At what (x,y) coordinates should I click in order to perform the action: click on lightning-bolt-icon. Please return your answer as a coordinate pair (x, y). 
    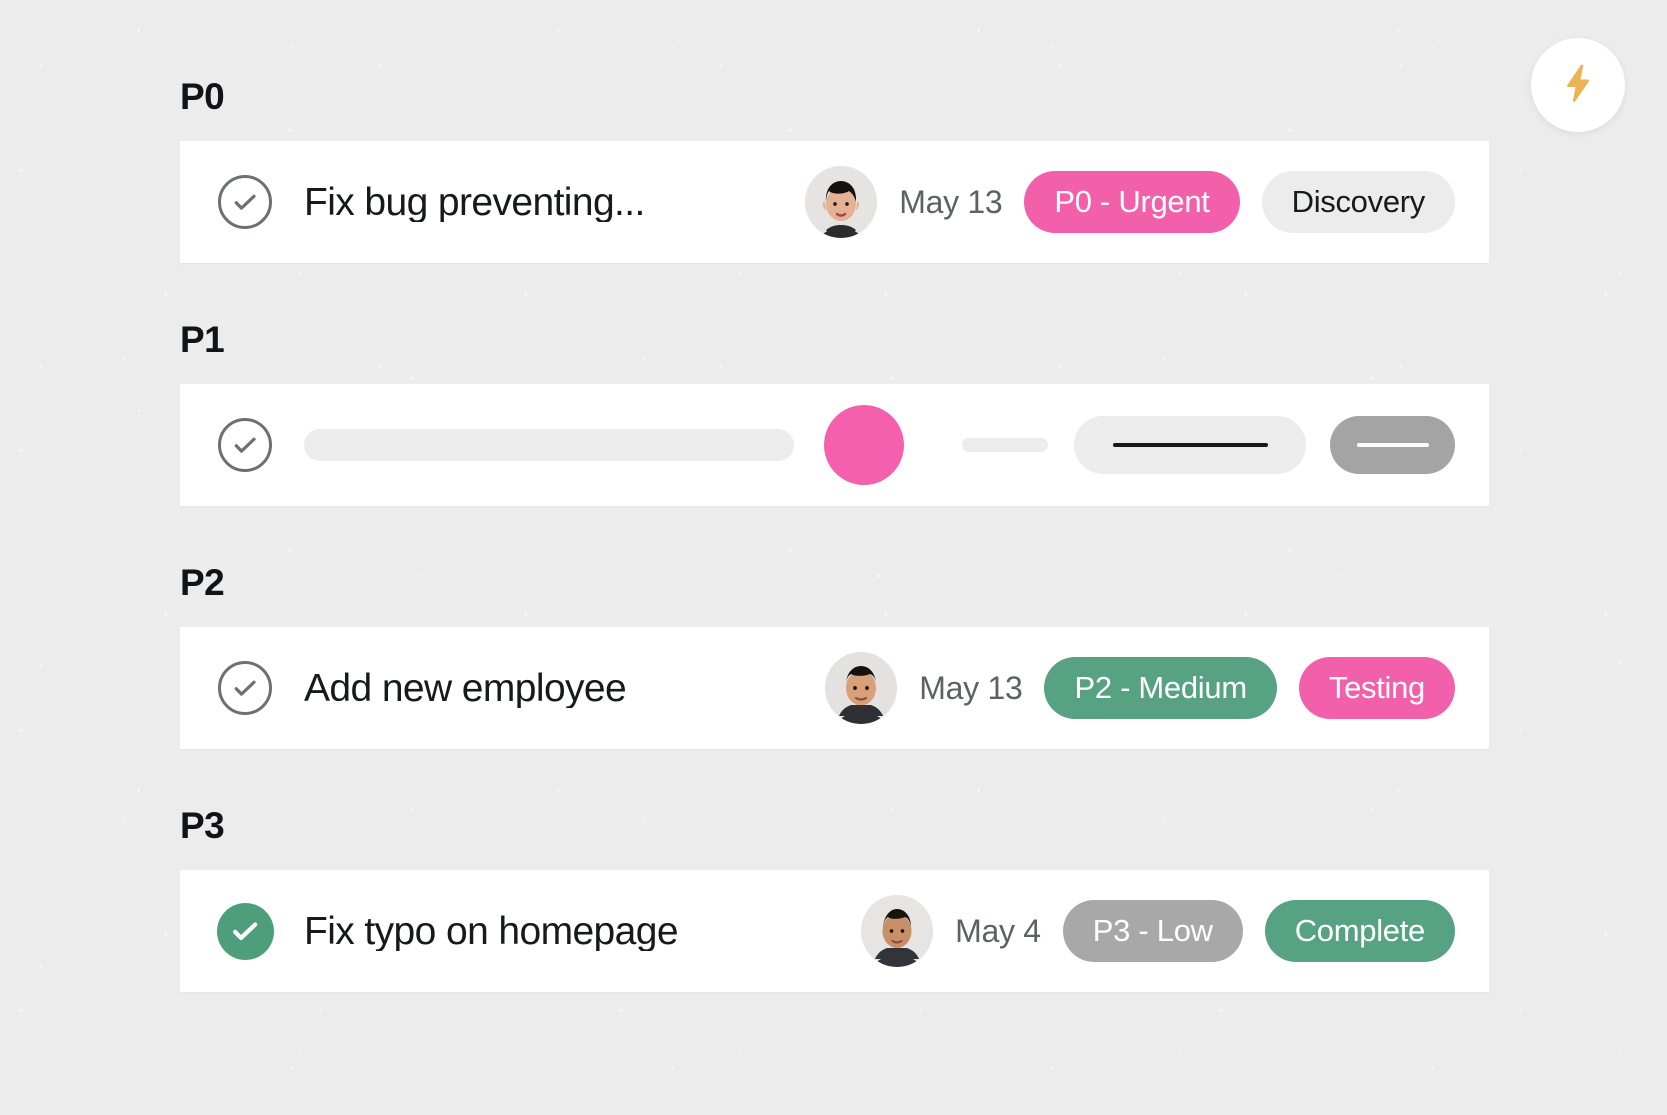
    Looking at the image, I should click on (1578, 85).